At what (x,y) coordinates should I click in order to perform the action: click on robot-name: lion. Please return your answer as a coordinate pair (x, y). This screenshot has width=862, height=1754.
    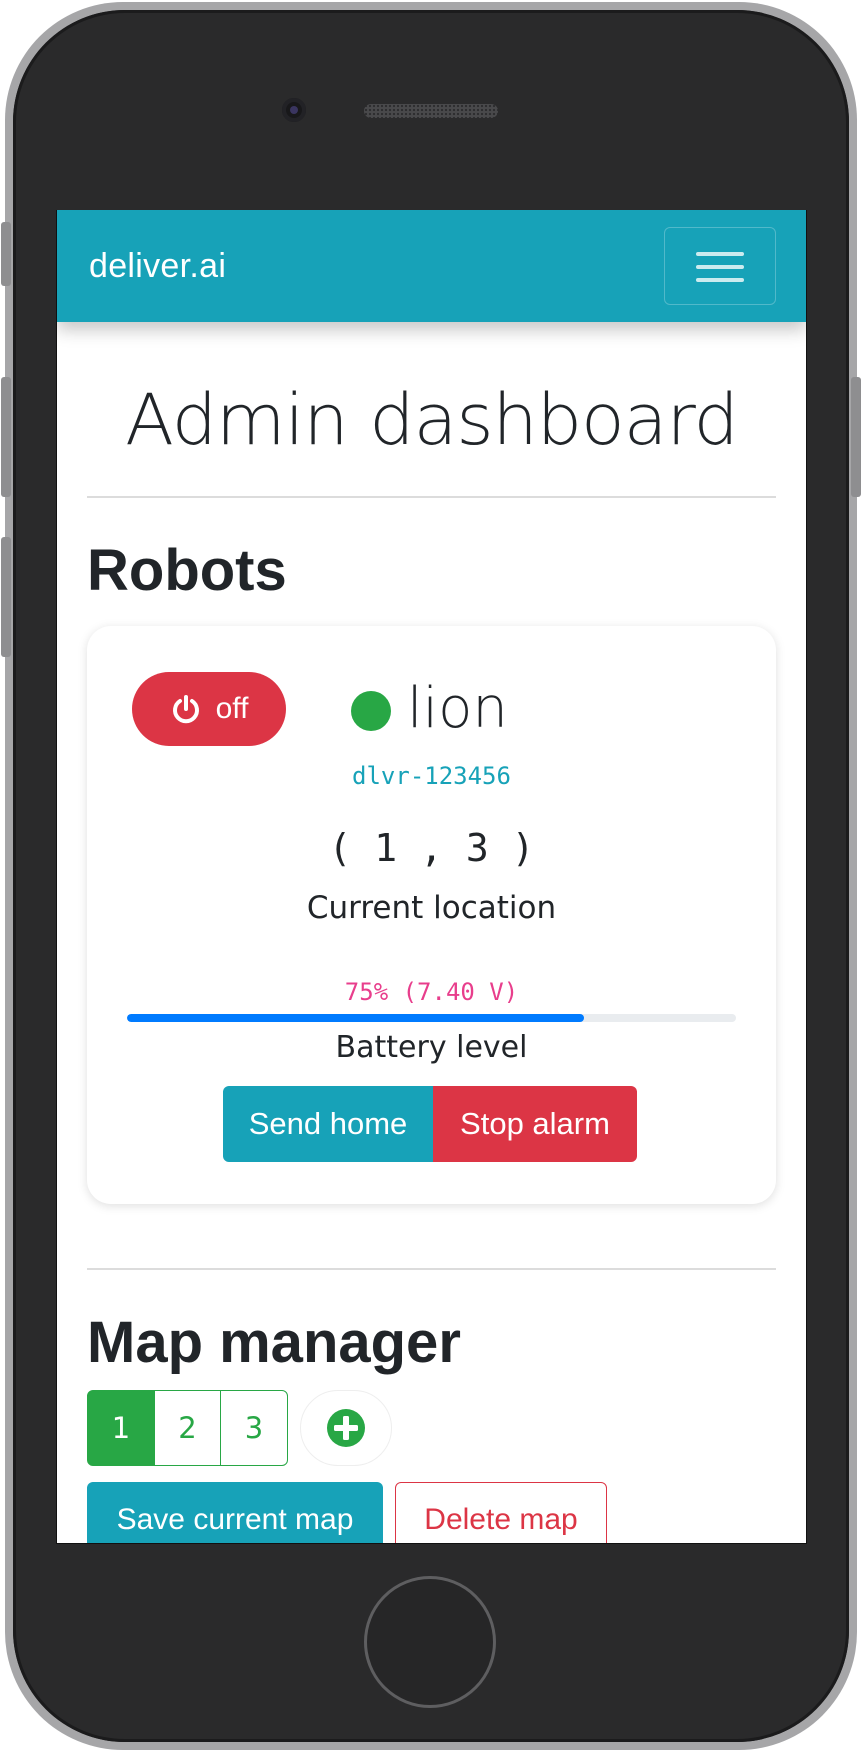
    Looking at the image, I should click on (457, 708).